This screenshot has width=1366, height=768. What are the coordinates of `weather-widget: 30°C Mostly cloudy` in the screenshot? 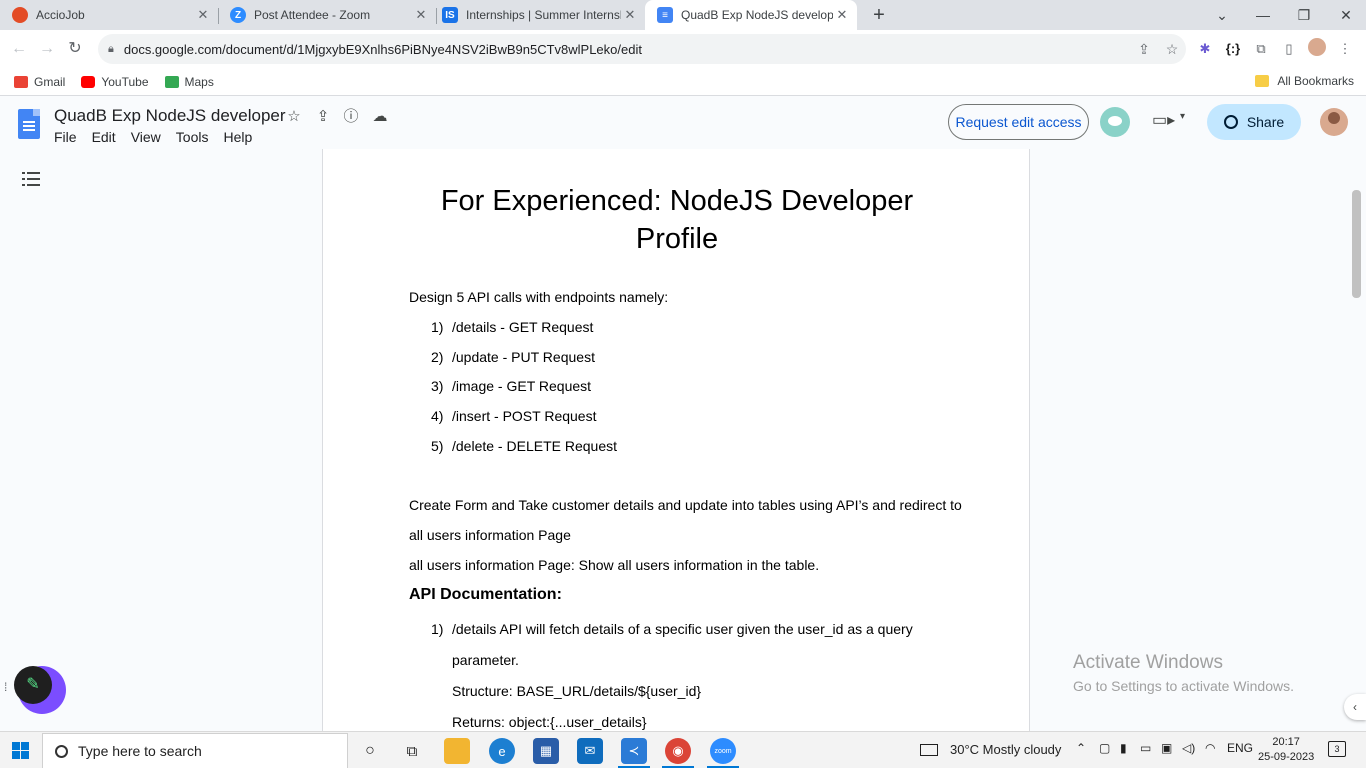 It's located at (990, 749).